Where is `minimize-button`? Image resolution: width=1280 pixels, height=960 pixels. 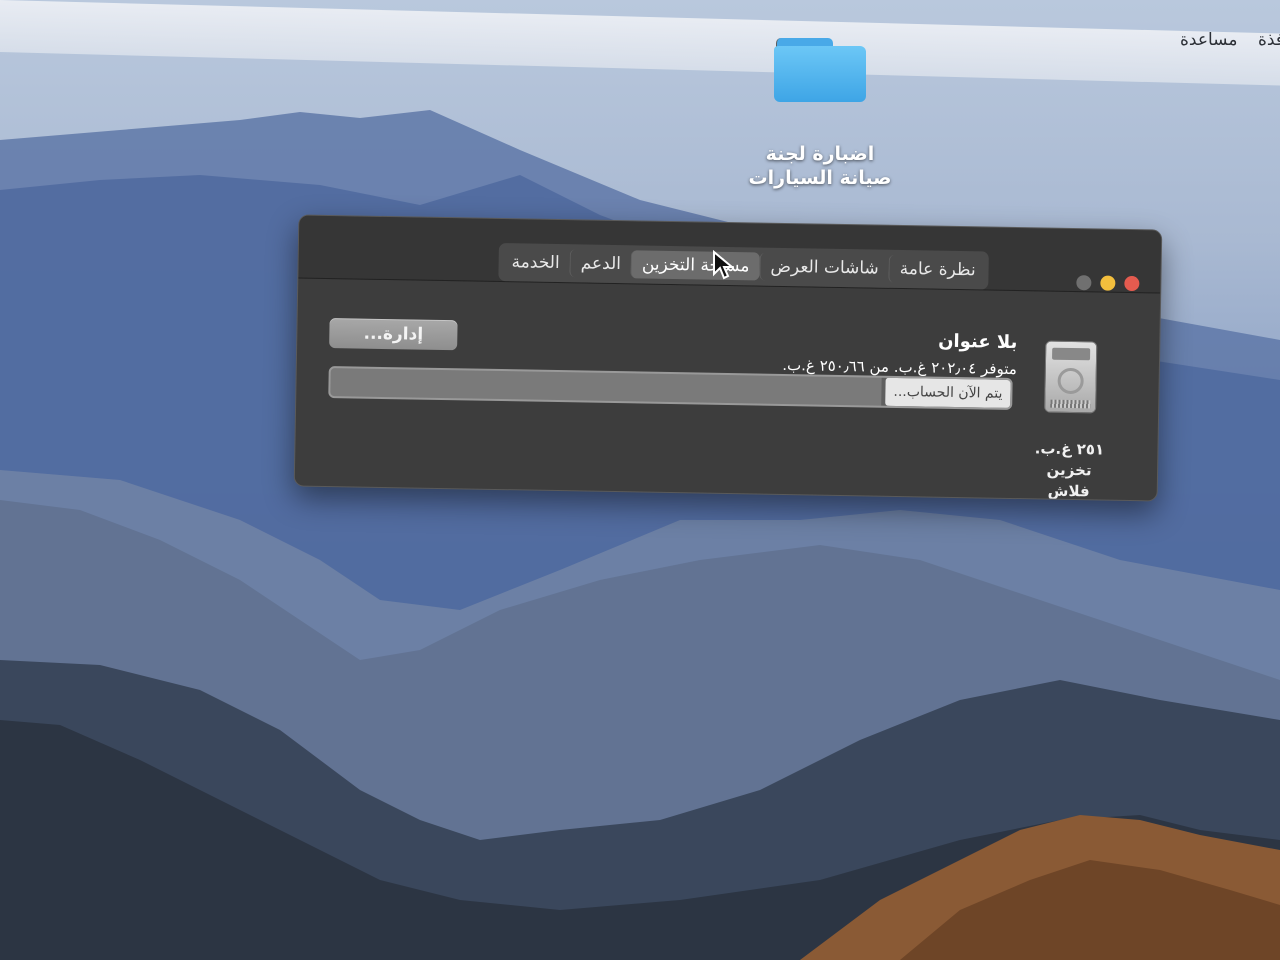
minimize-button is located at coordinates (1108, 283).